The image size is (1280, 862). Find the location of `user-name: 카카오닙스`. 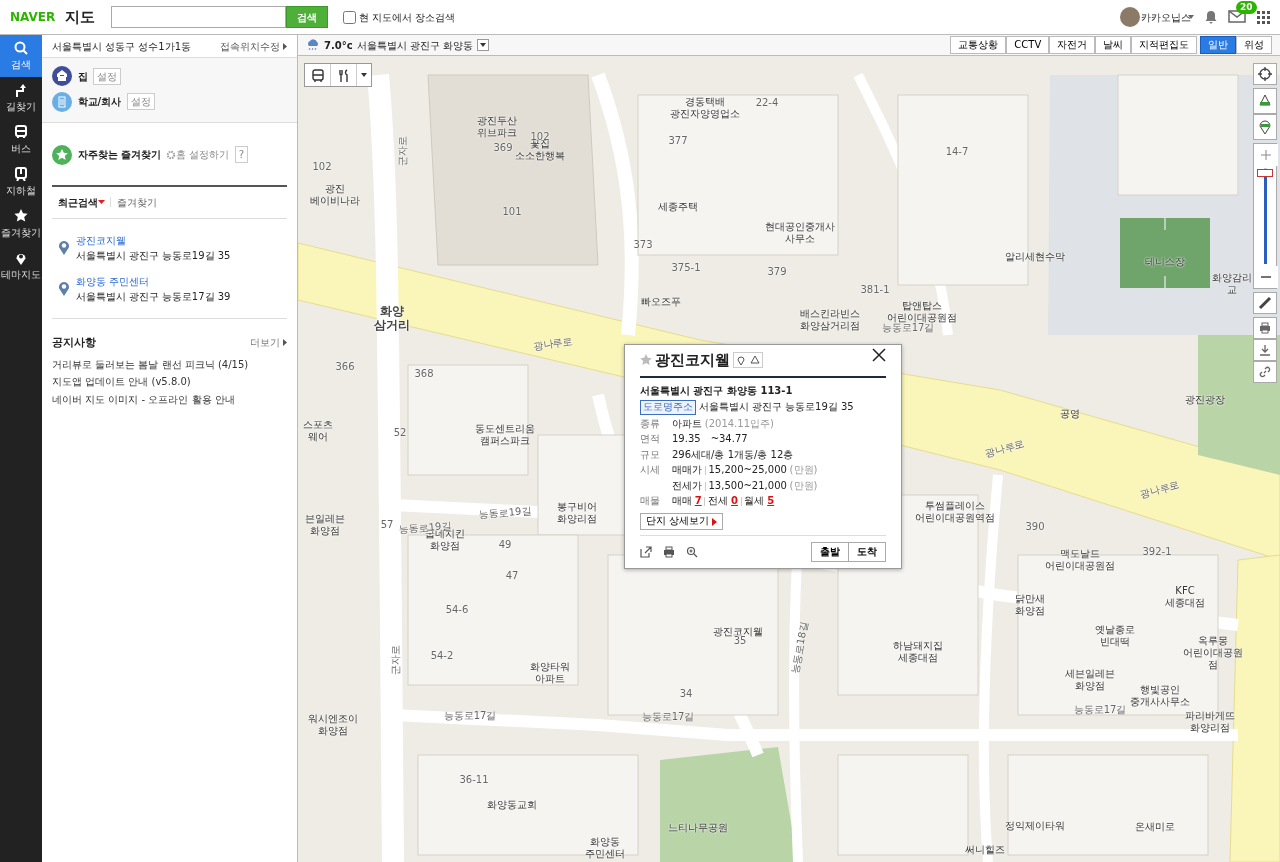

user-name: 카카오닙스 is located at coordinates (1166, 17).